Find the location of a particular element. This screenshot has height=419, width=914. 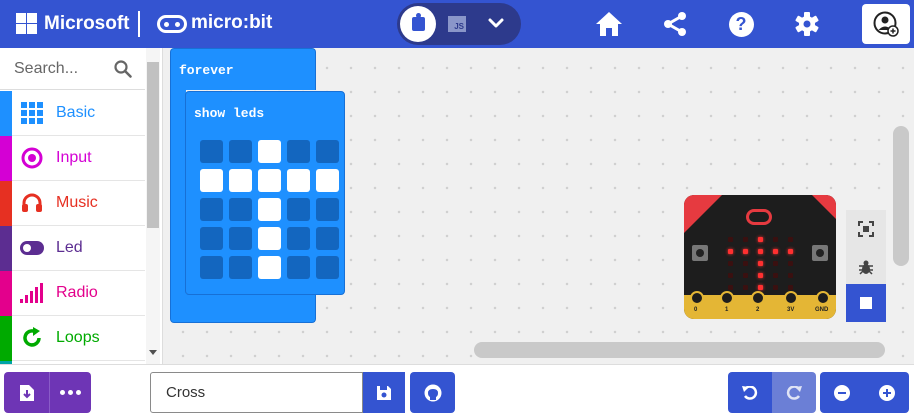

github-button is located at coordinates (432, 392).